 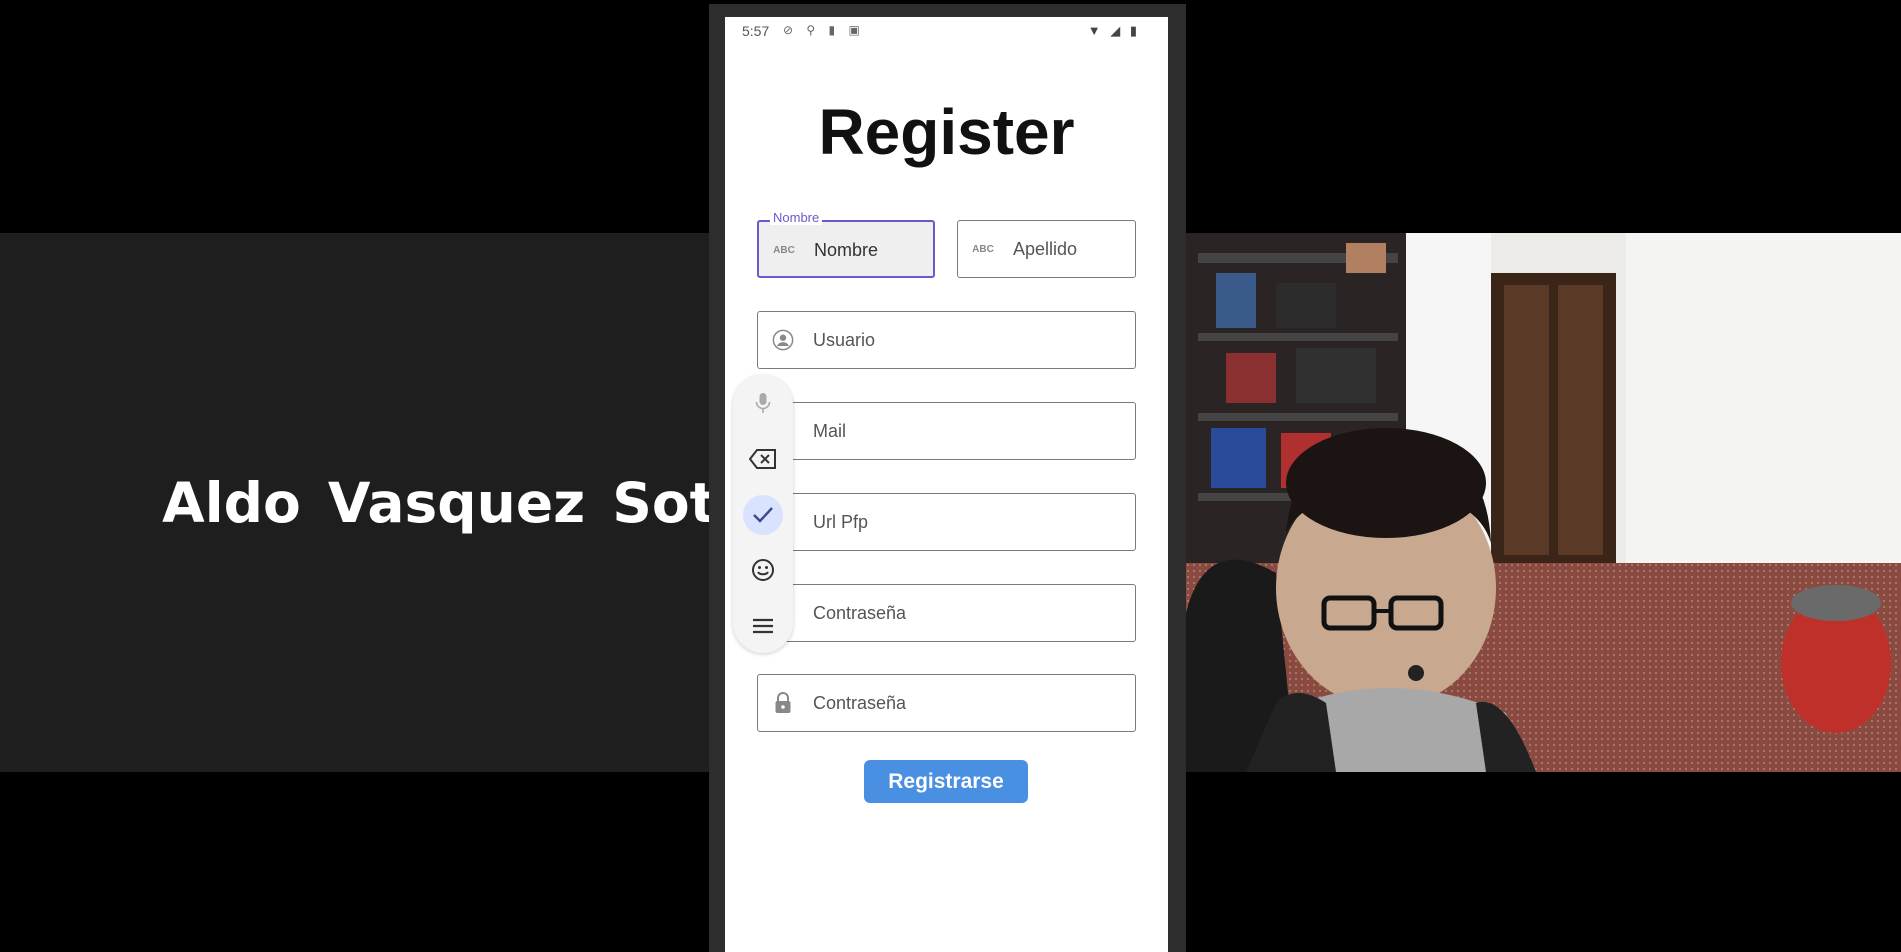 I want to click on url-pfp-field: Url Pfp, so click(x=946, y=522).